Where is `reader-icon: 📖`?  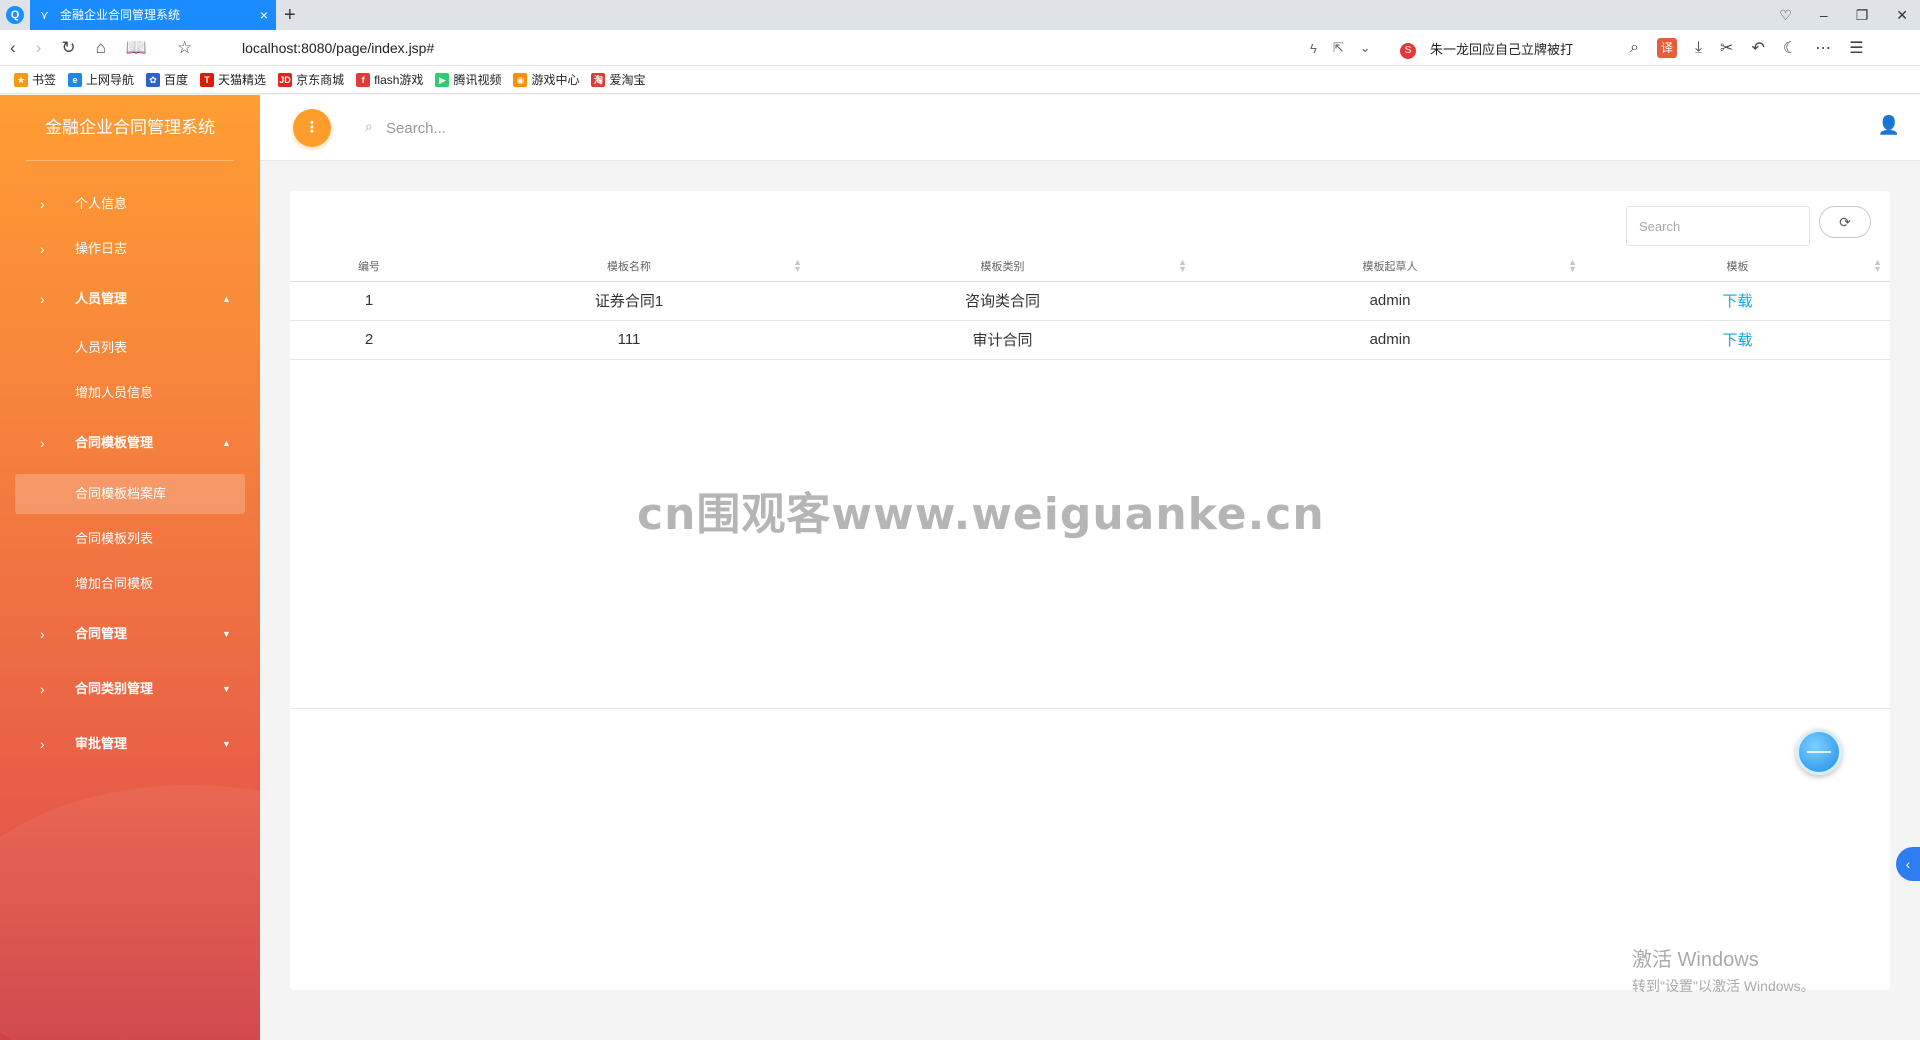
reader-icon: 📖 is located at coordinates (136, 48).